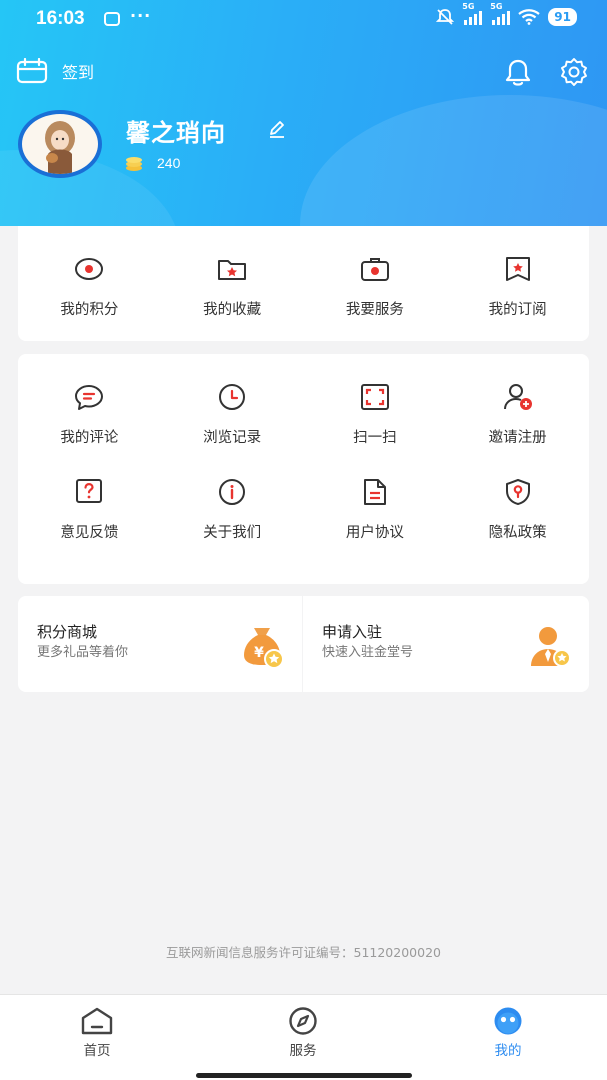  I want to click on tool-privacy: 隐私政策, so click(517, 494).